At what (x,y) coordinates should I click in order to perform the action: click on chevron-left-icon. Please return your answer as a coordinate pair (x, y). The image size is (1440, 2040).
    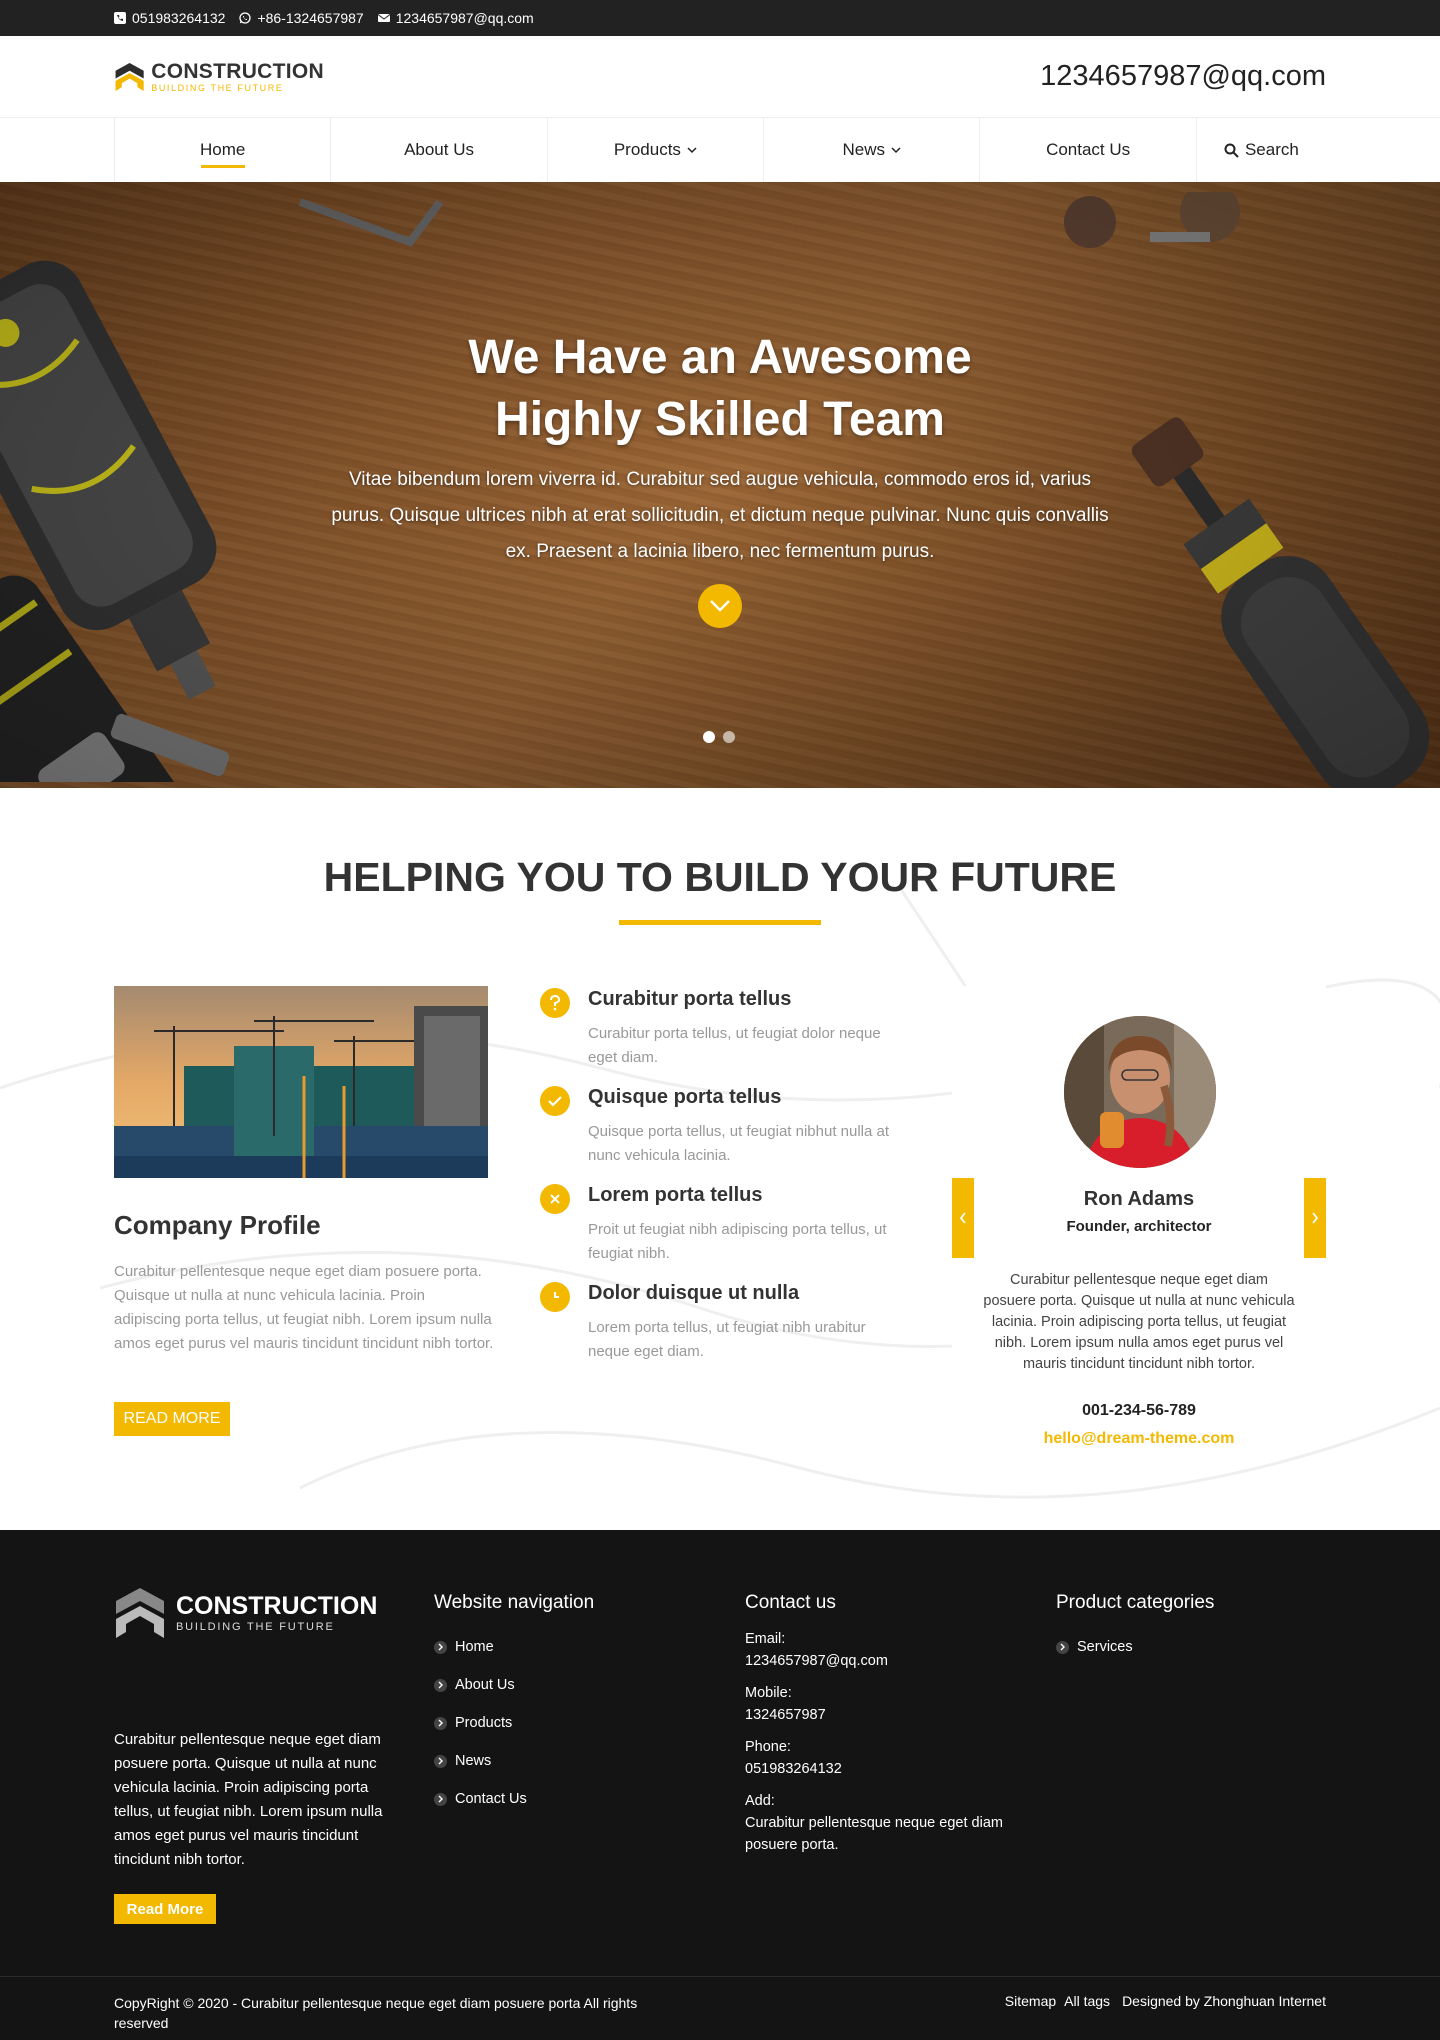
    Looking at the image, I should click on (962, 1218).